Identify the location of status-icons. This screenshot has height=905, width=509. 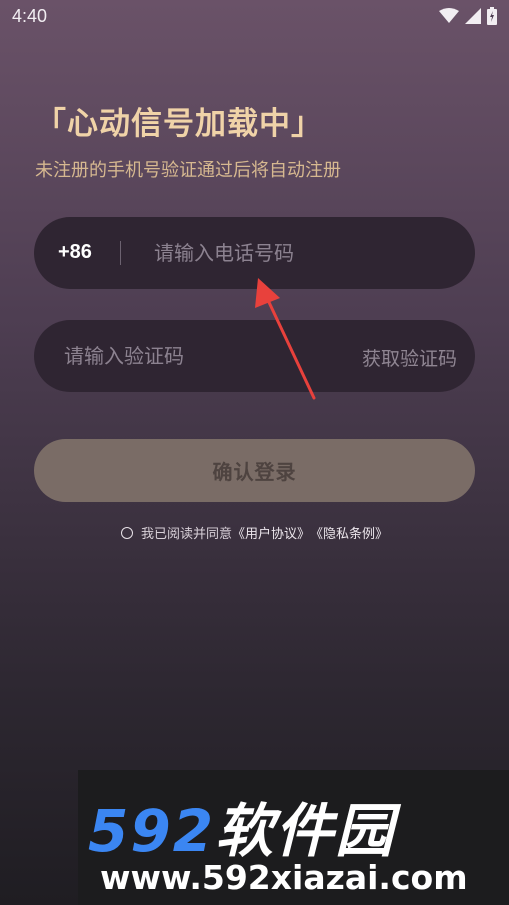
(468, 16).